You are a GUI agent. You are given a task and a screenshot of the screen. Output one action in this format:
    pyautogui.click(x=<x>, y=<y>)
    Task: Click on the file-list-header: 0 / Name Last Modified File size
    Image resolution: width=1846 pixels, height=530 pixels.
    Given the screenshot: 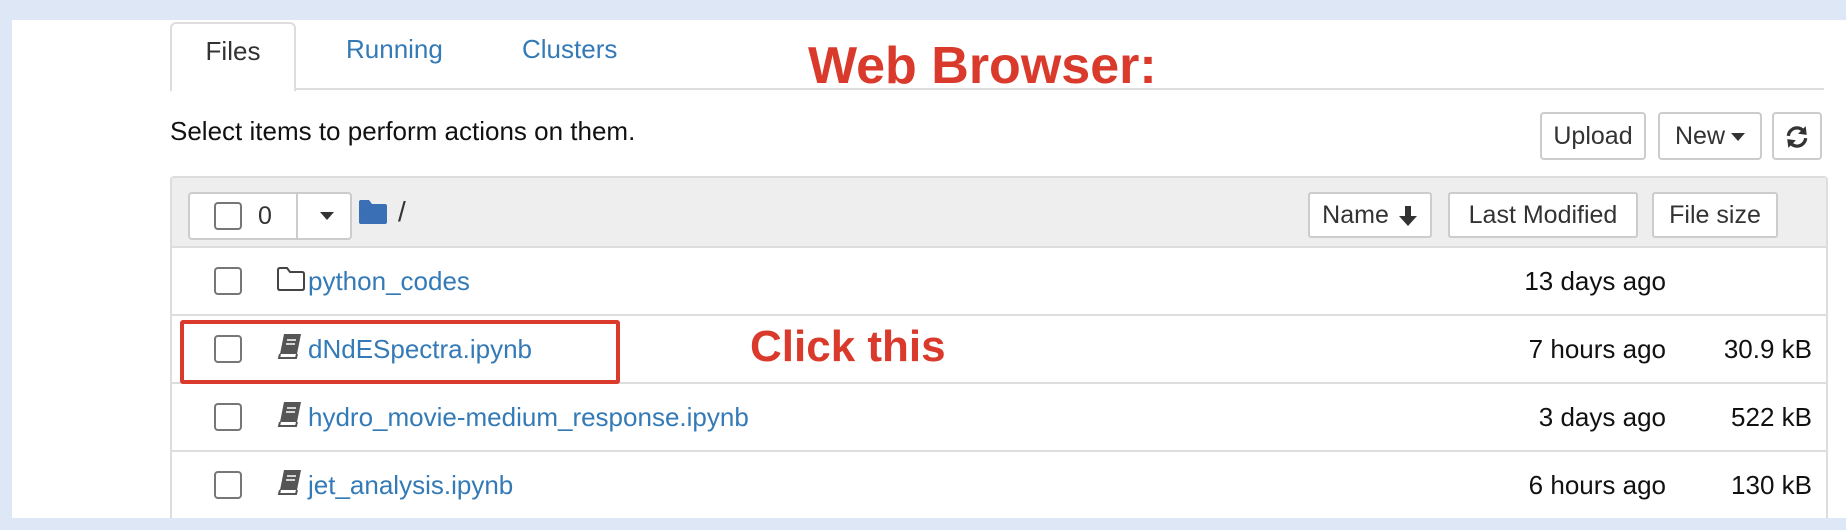 What is the action you would take?
    pyautogui.click(x=999, y=213)
    